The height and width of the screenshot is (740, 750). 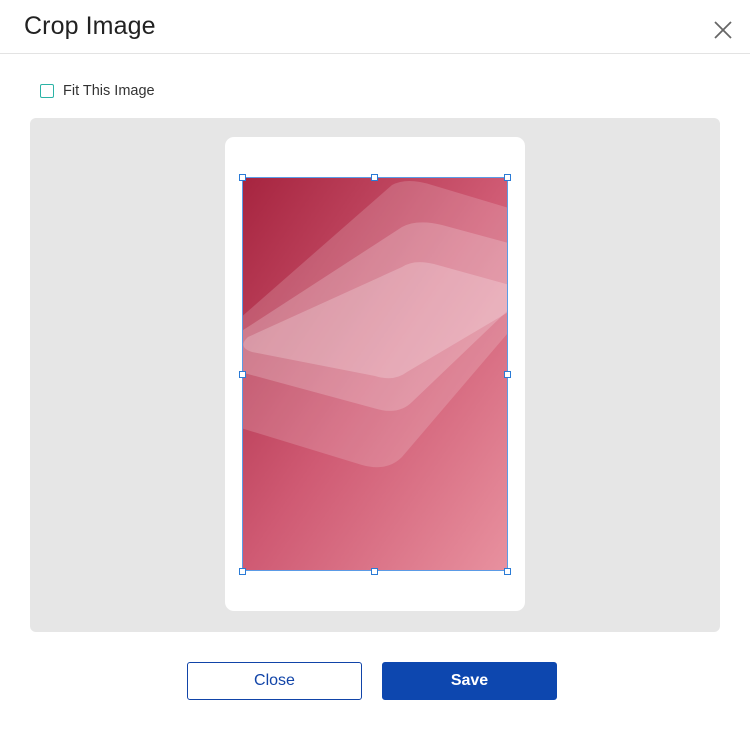 What do you see at coordinates (374, 571) in the screenshot?
I see `crop-handle-bottom-center` at bounding box center [374, 571].